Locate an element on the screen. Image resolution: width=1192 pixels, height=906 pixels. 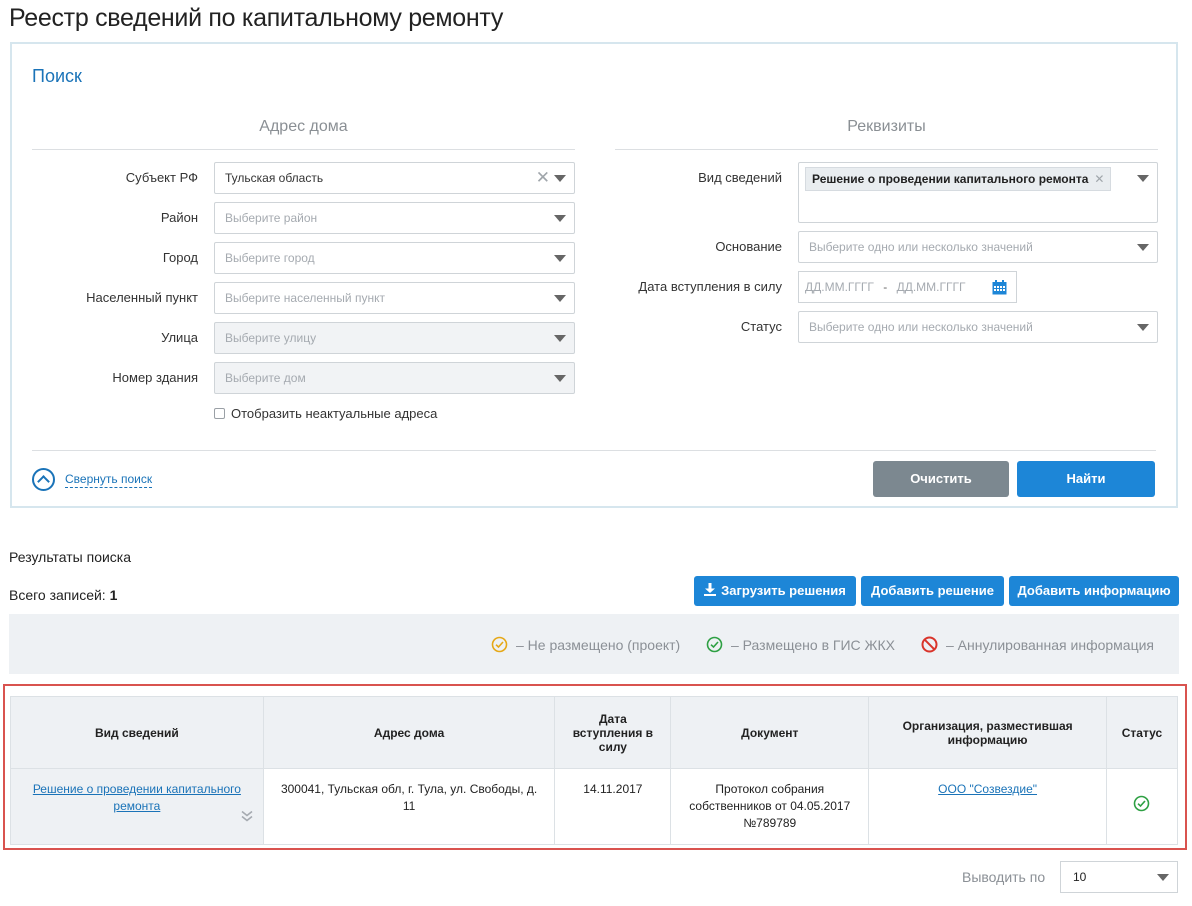
date-from-input: ДД.ММ.ГГГГ is located at coordinates (839, 287).